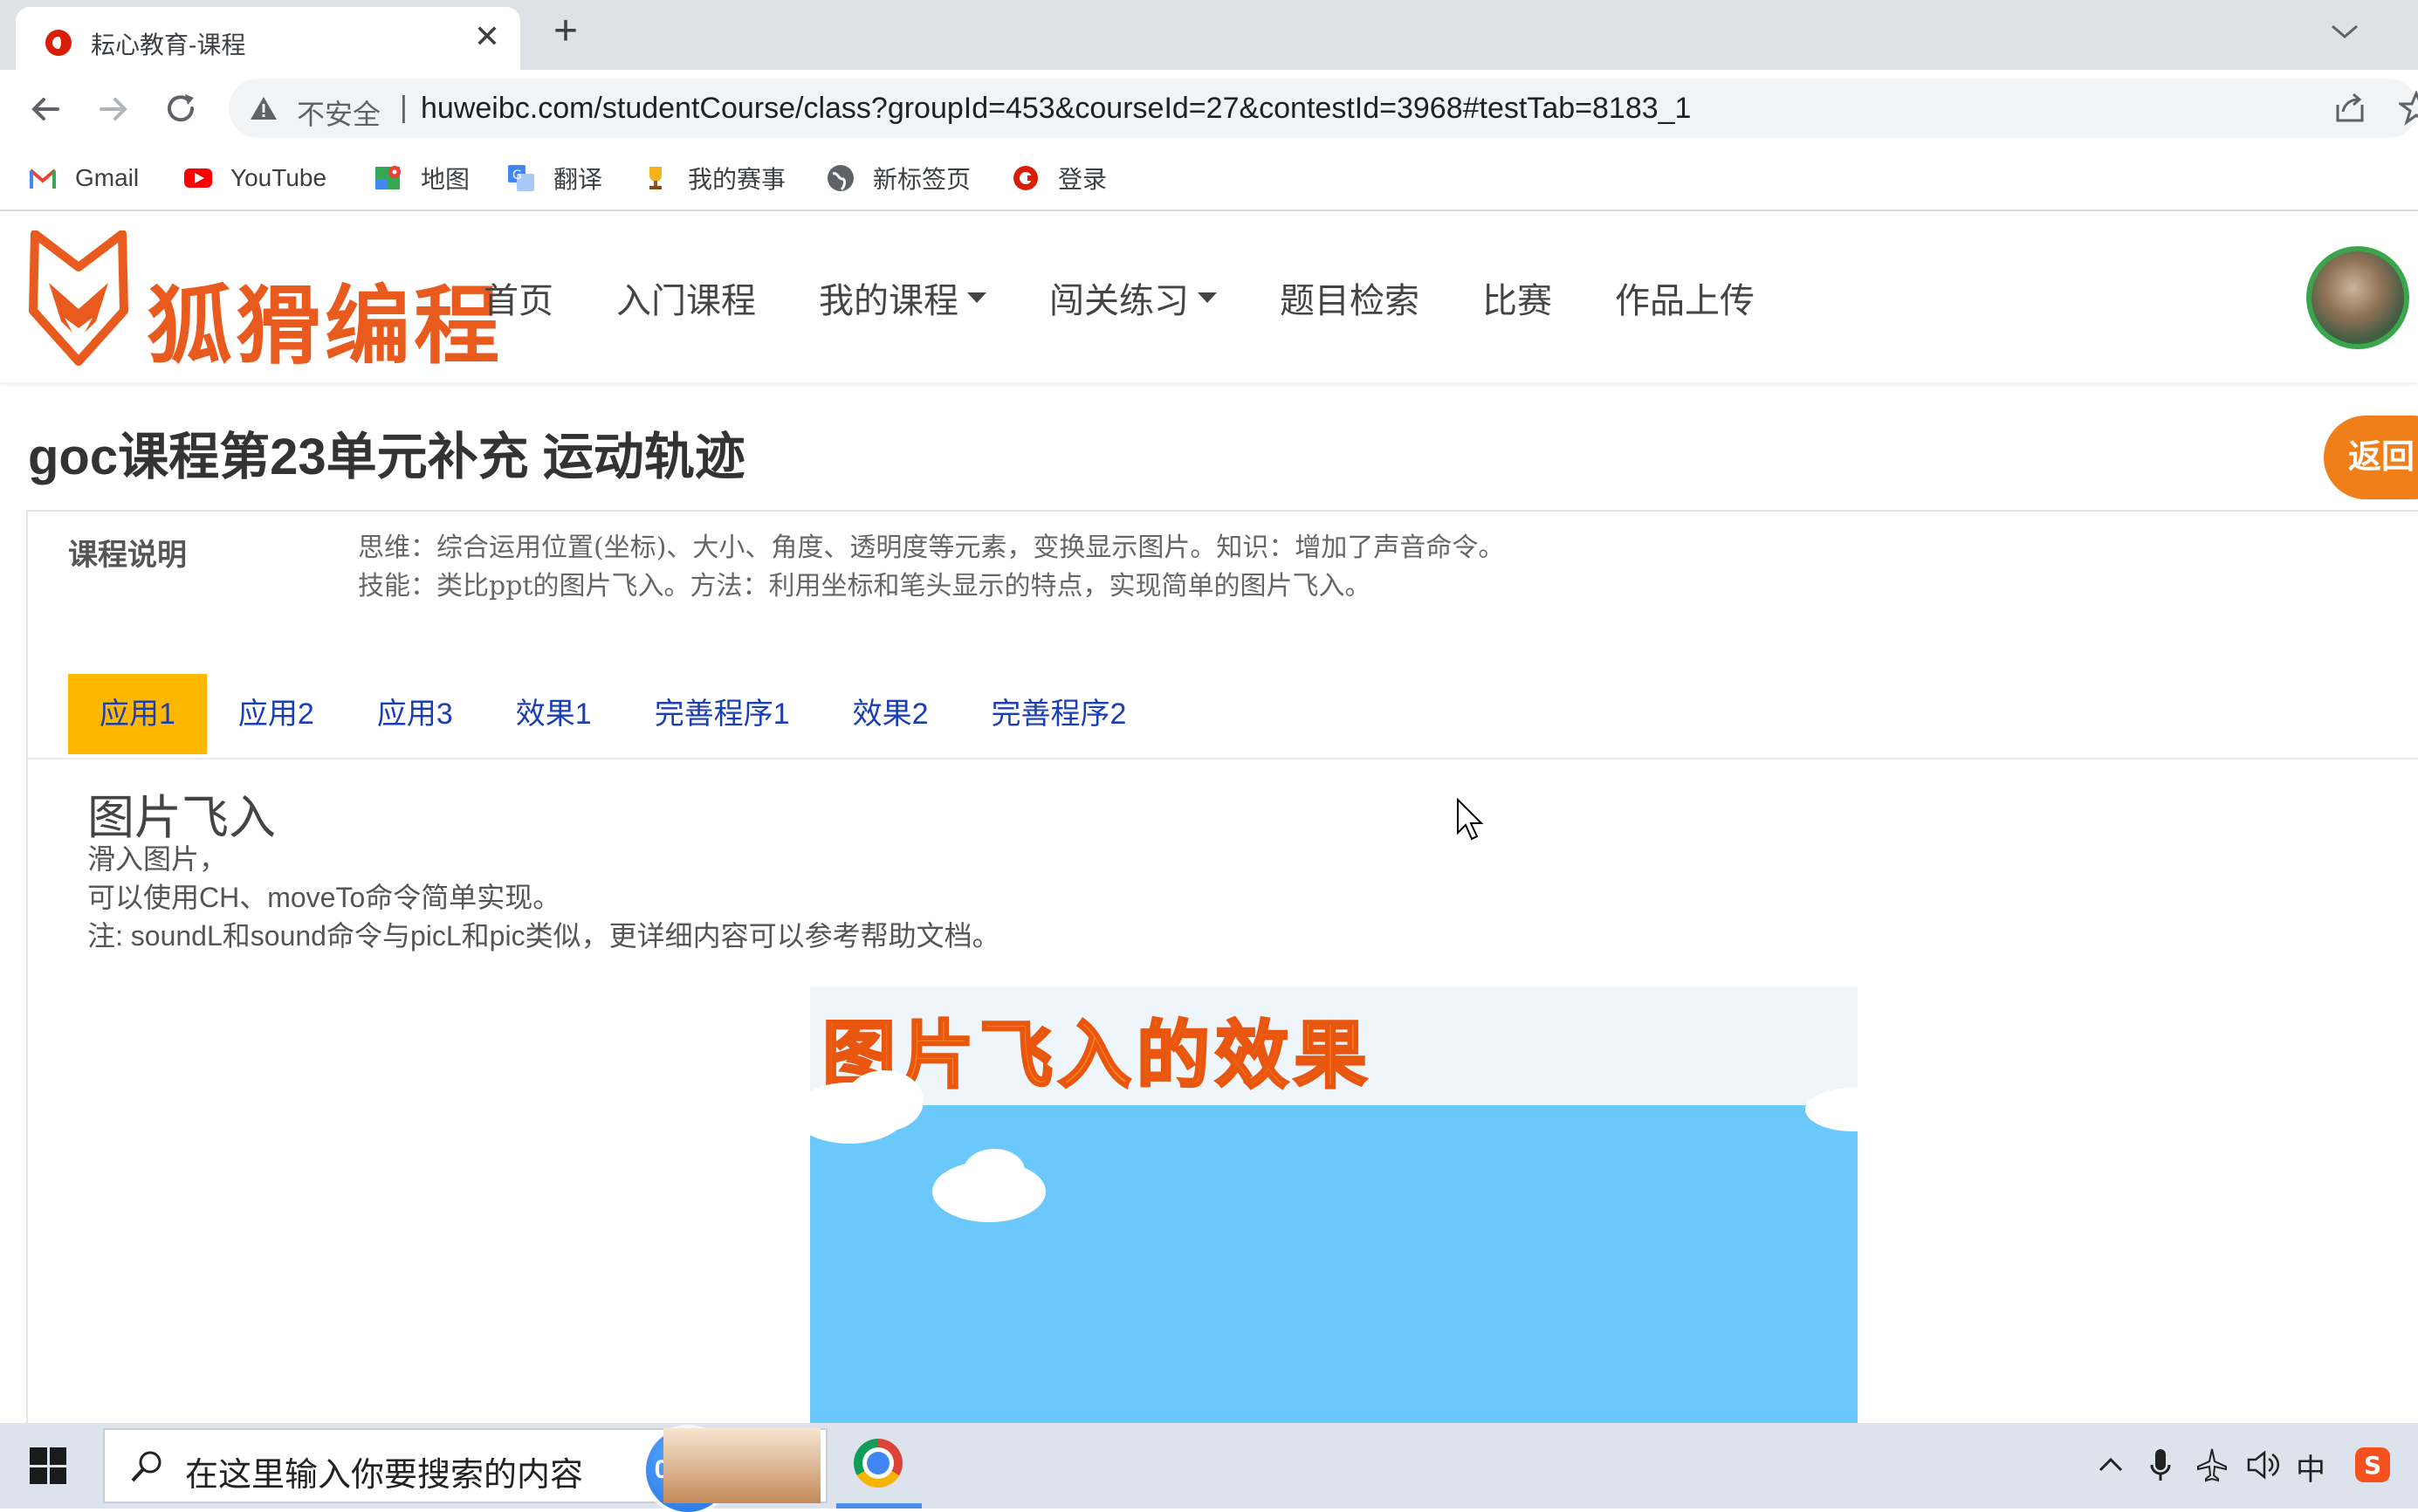 The image size is (2418, 1512). Describe the element at coordinates (737, 180) in the screenshot. I see `bookmark-label: 我的赛事` at that location.